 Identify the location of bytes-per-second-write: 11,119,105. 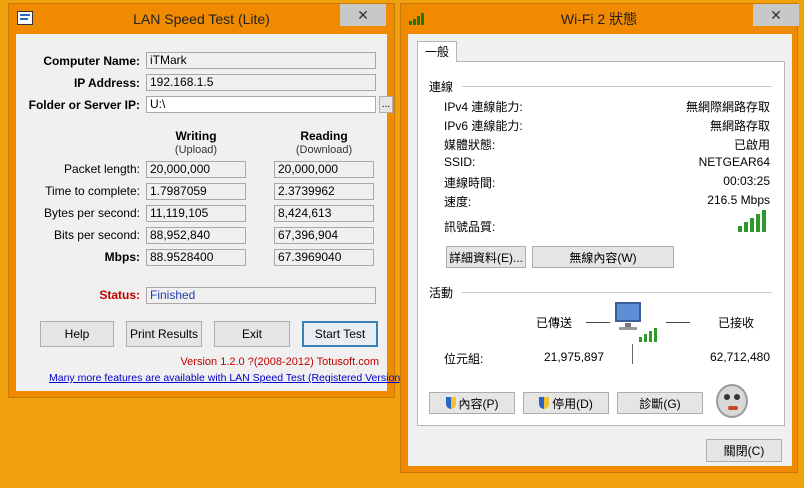
(196, 213).